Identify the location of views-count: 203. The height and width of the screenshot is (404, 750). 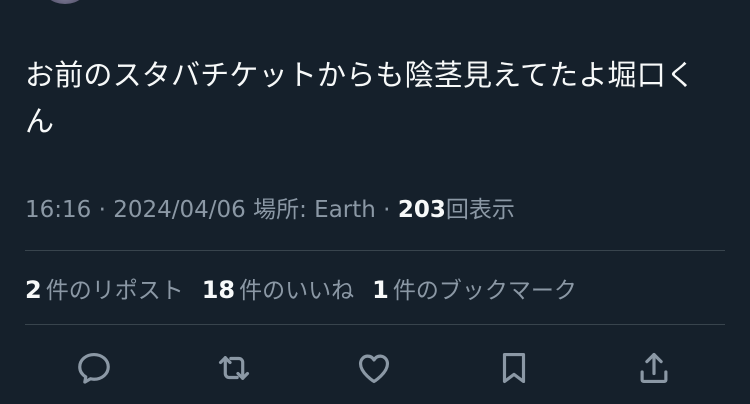
(421, 210).